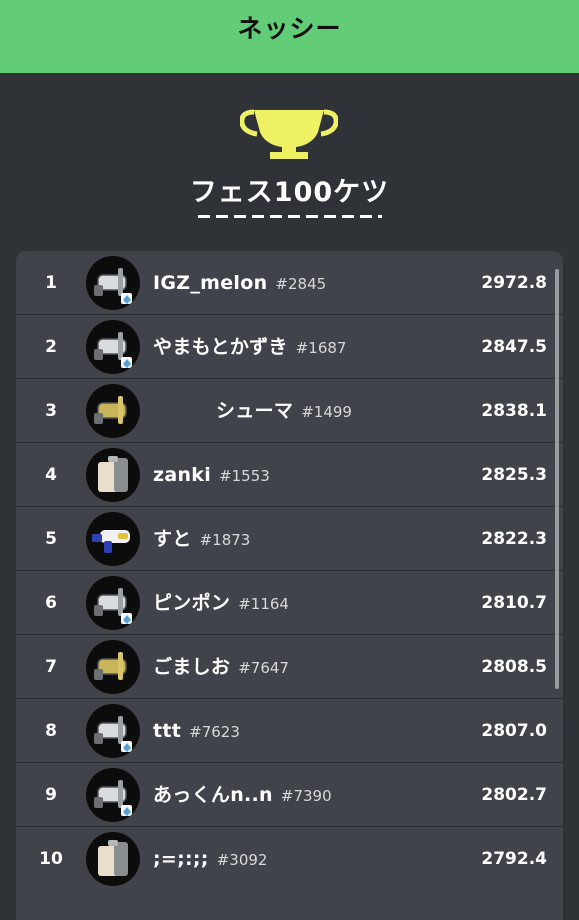  I want to click on rank-number: 7, so click(51, 667).